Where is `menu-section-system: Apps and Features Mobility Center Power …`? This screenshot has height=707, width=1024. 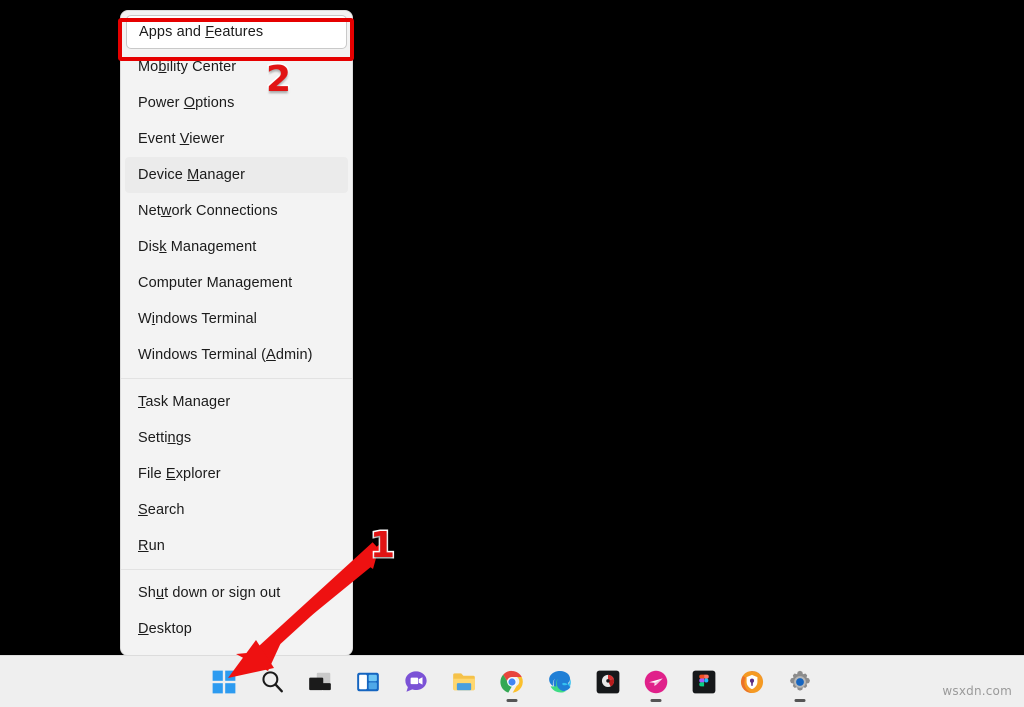
menu-section-system: Apps and Features Mobility Center Power … is located at coordinates (236, 194).